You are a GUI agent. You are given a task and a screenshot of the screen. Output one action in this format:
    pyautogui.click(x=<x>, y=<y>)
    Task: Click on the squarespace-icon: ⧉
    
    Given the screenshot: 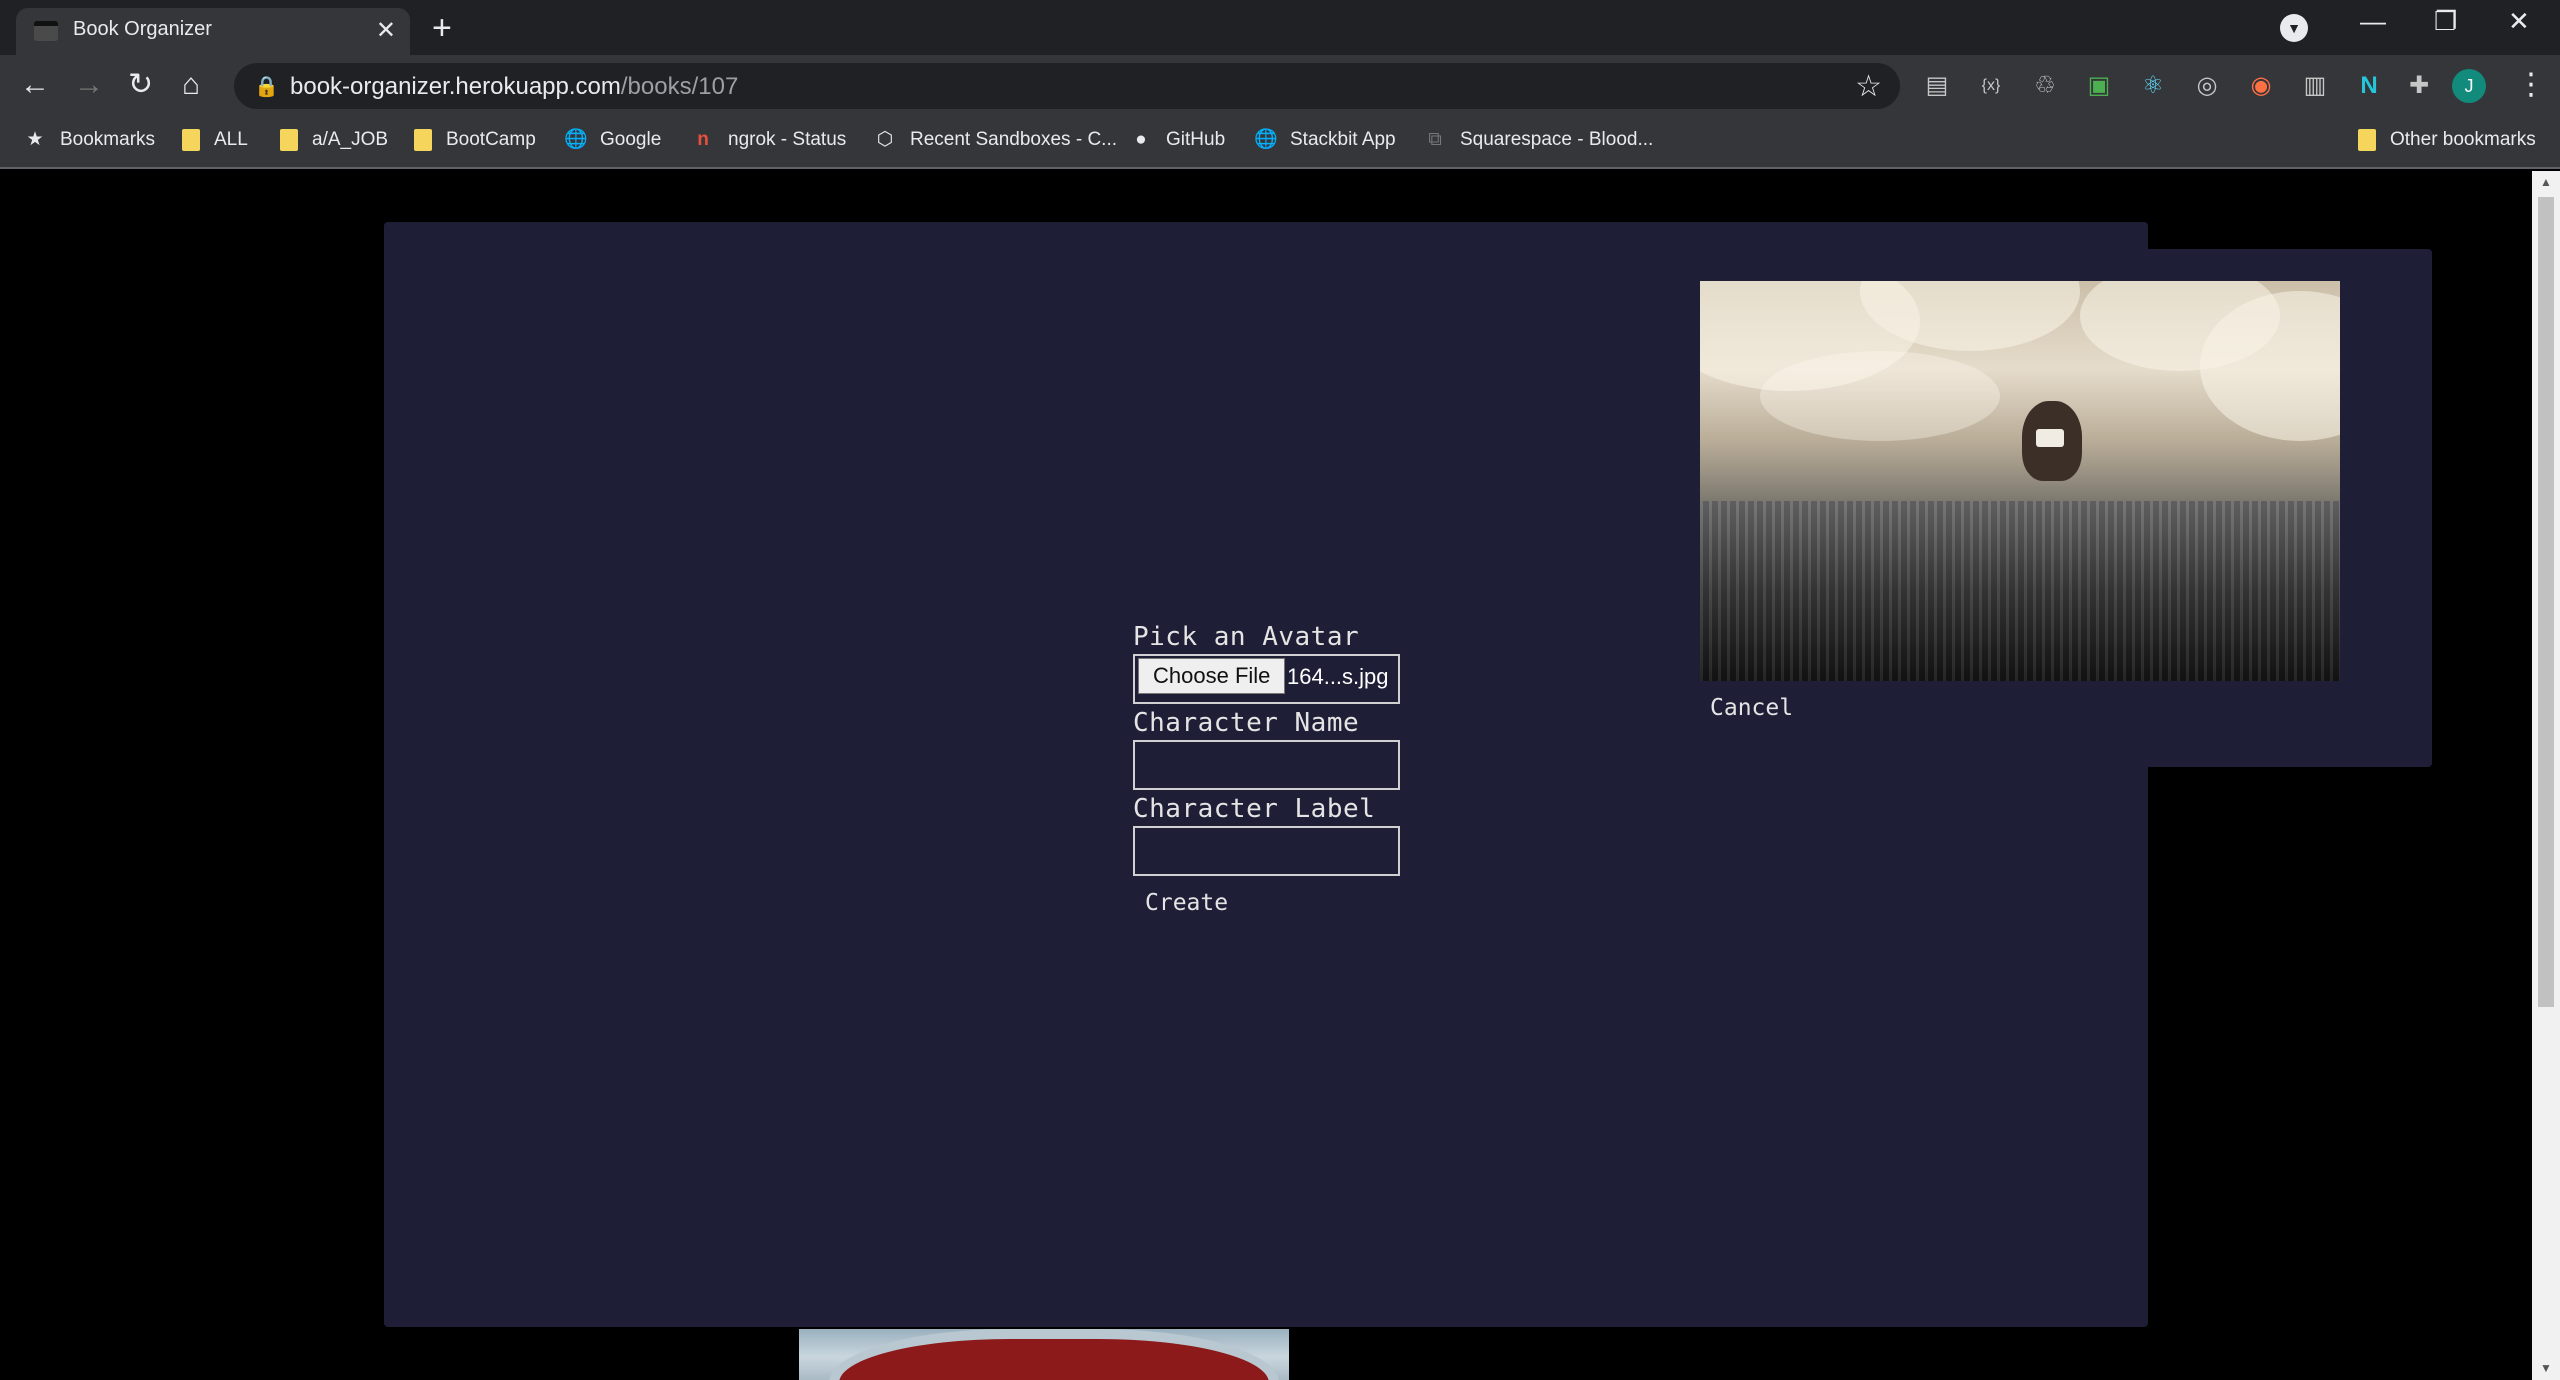 What is the action you would take?
    pyautogui.click(x=1435, y=139)
    